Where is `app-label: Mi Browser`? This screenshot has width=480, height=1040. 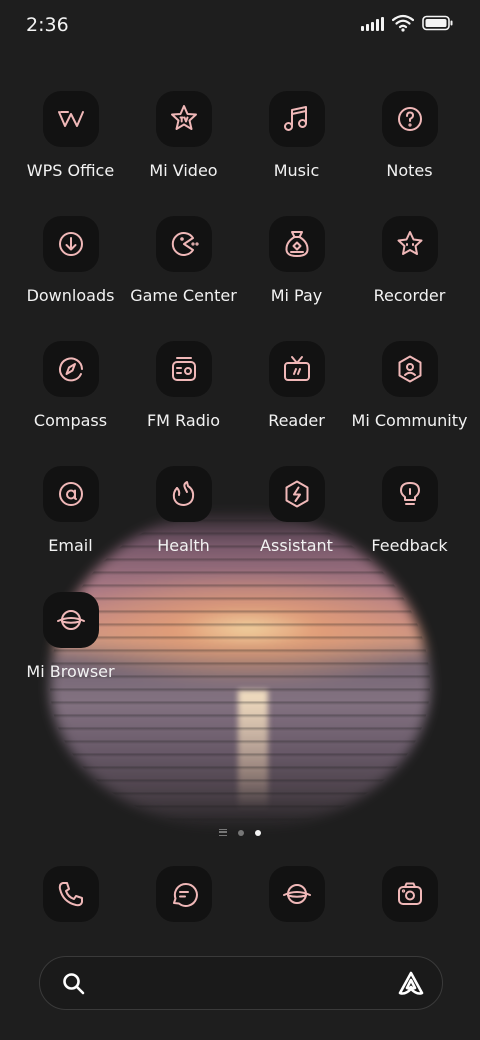
app-label: Mi Browser is located at coordinates (70, 671).